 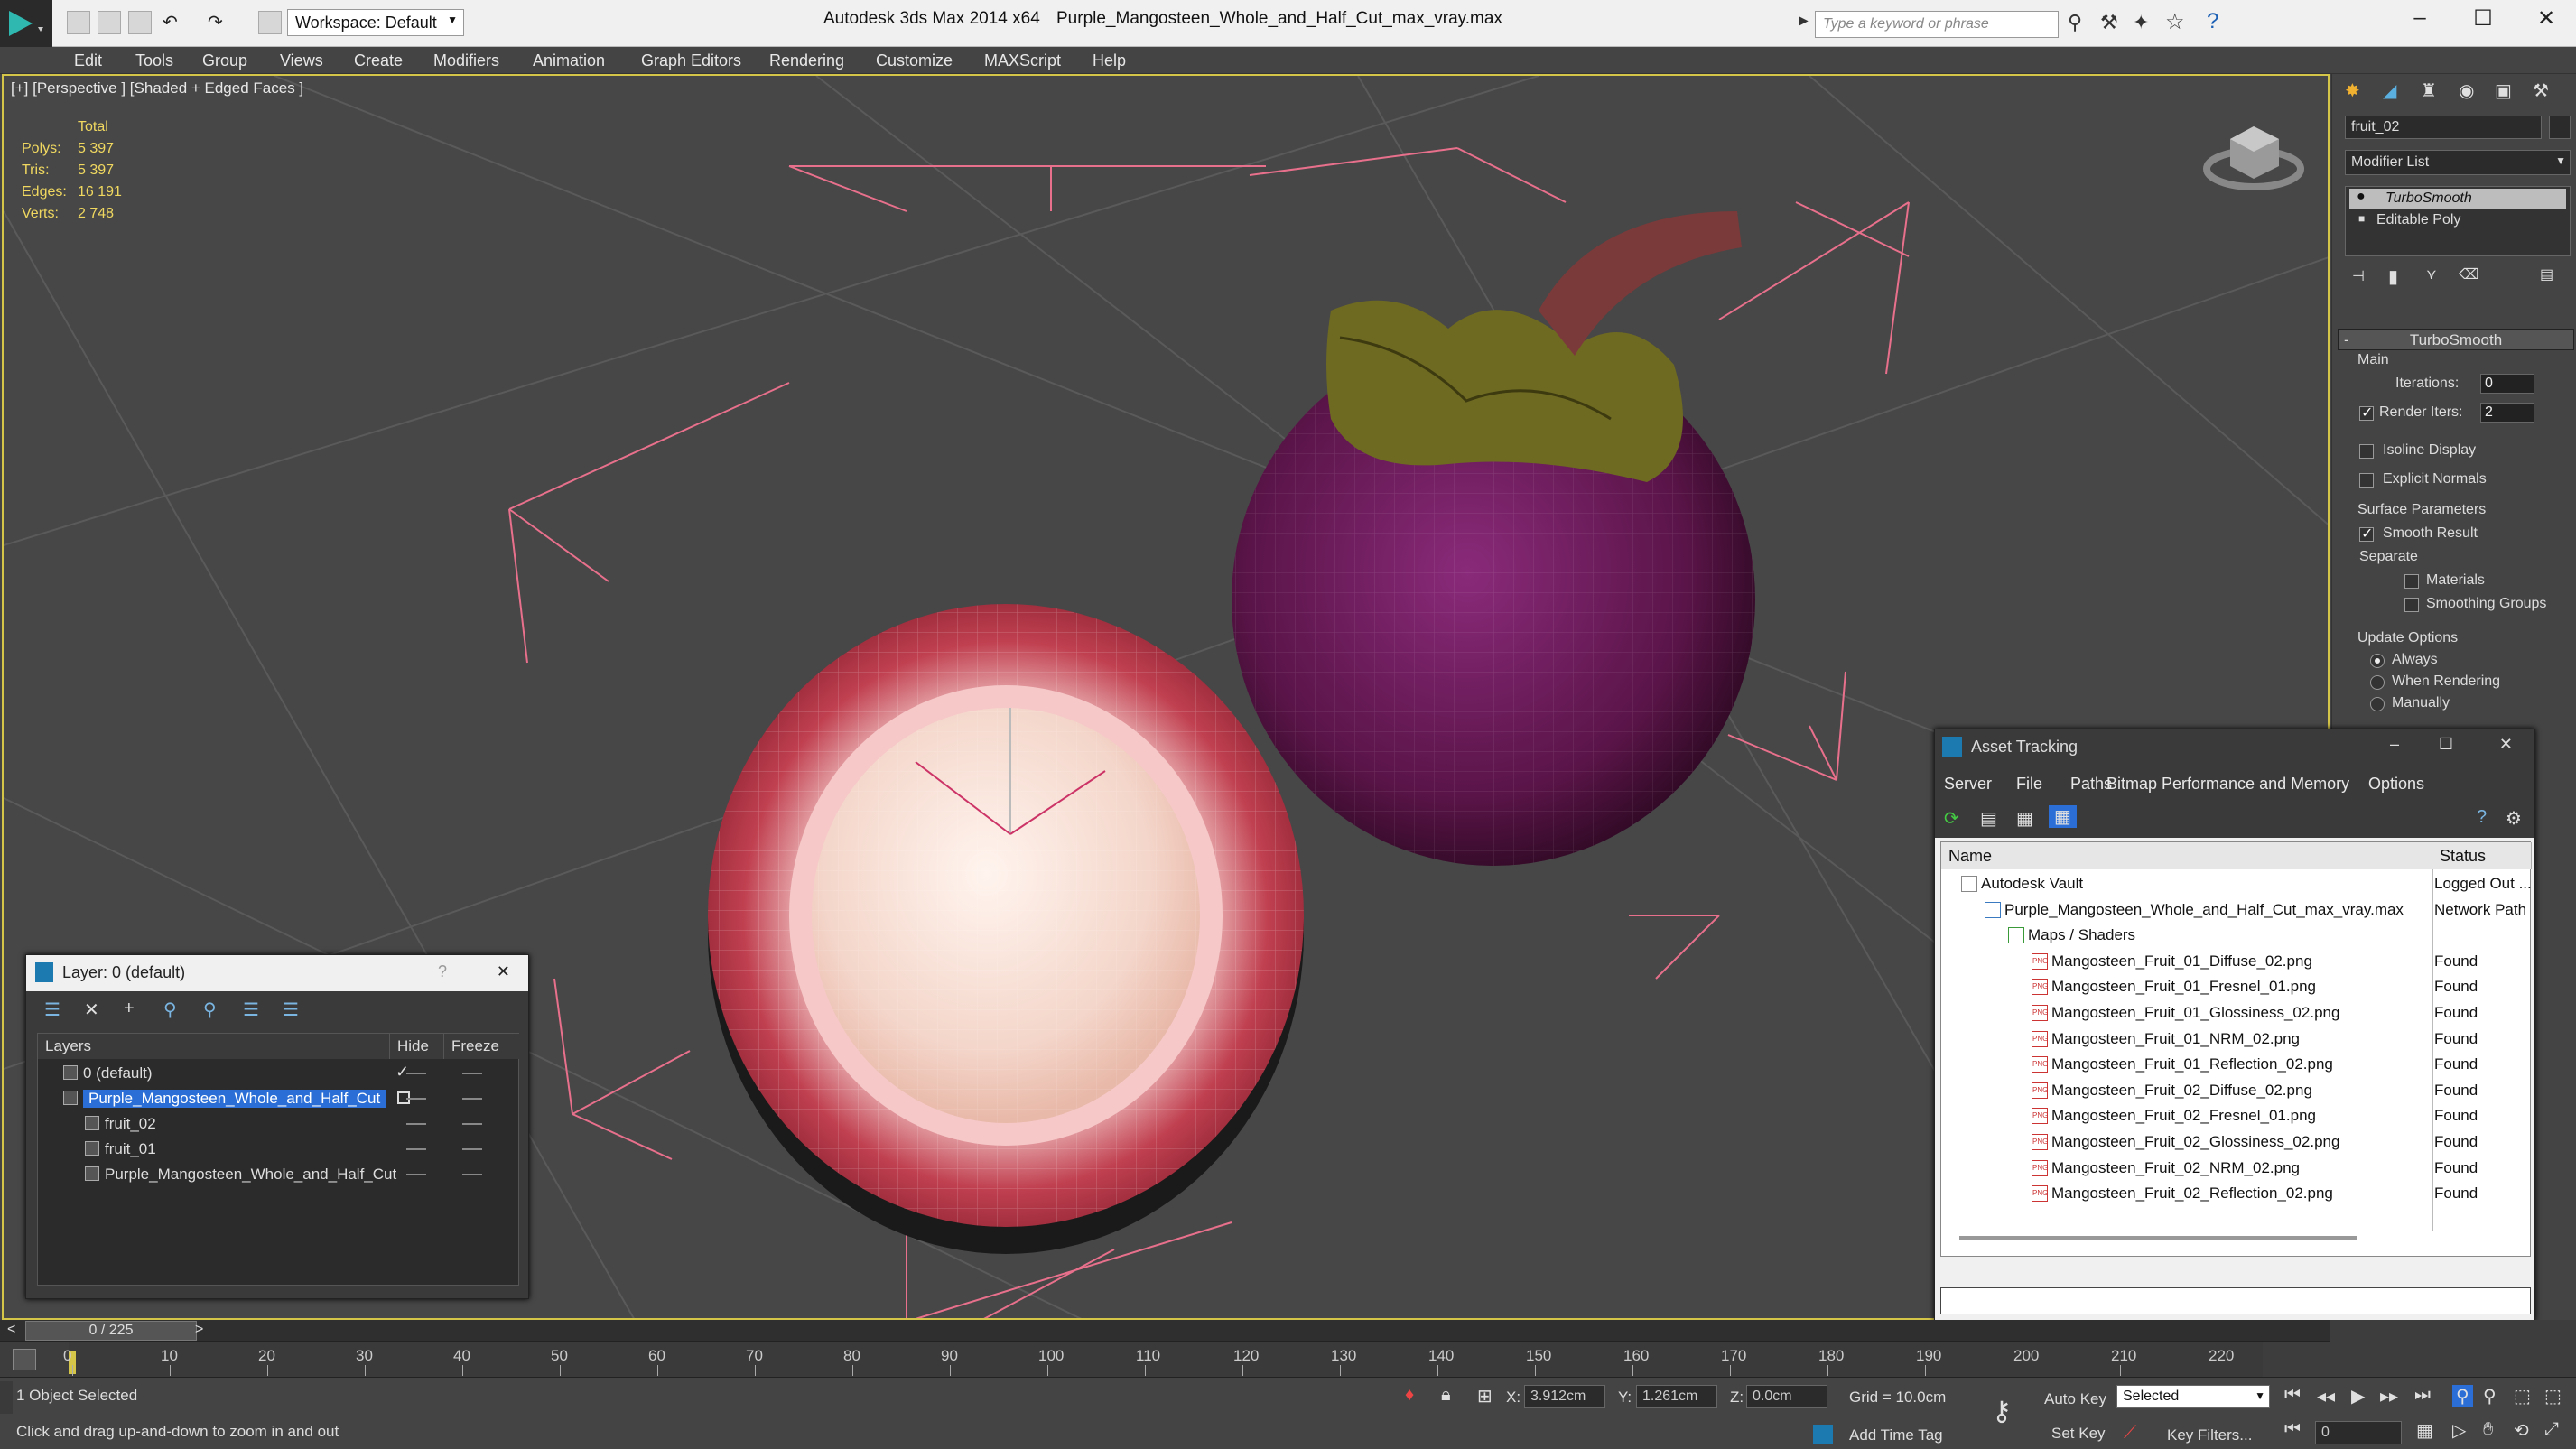 What do you see at coordinates (691, 60) in the screenshot?
I see `menu-graph-editors: Graph Editors` at bounding box center [691, 60].